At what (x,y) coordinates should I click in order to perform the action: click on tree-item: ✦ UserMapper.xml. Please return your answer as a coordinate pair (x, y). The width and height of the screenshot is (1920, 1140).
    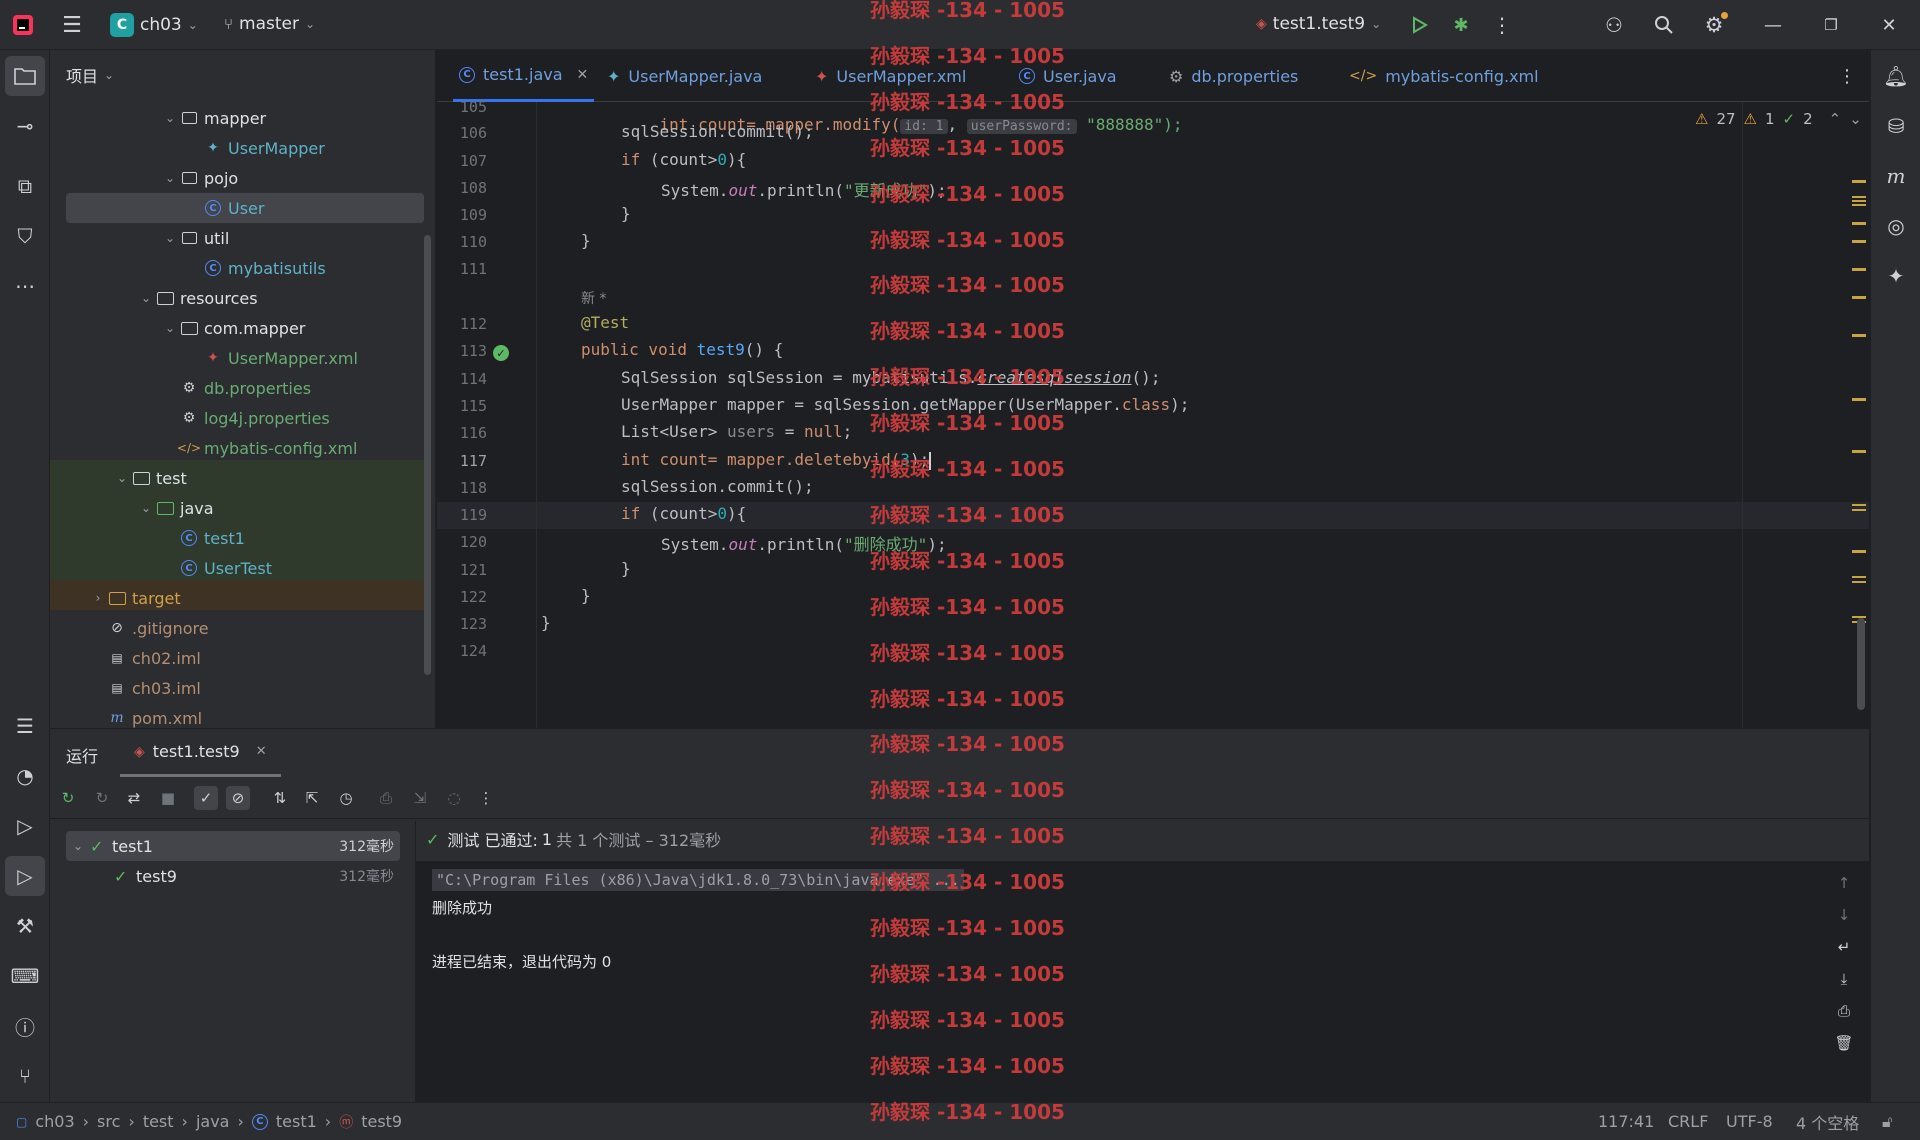
    Looking at the image, I should click on (237, 358).